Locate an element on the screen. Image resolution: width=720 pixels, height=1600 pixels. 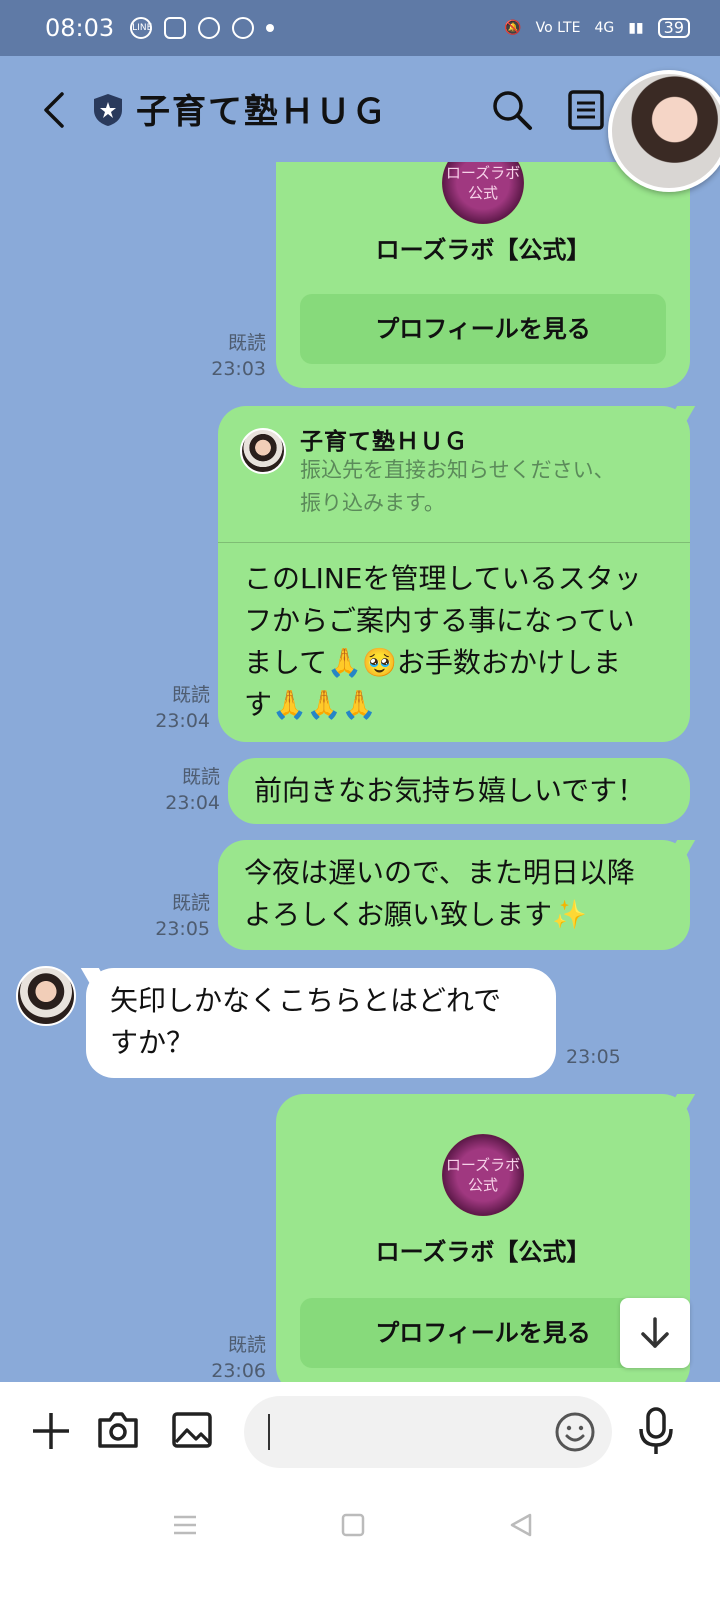
incoming-message: 矢印しかなくこちらとはどれで すか？ is located at coordinates (321, 1023).